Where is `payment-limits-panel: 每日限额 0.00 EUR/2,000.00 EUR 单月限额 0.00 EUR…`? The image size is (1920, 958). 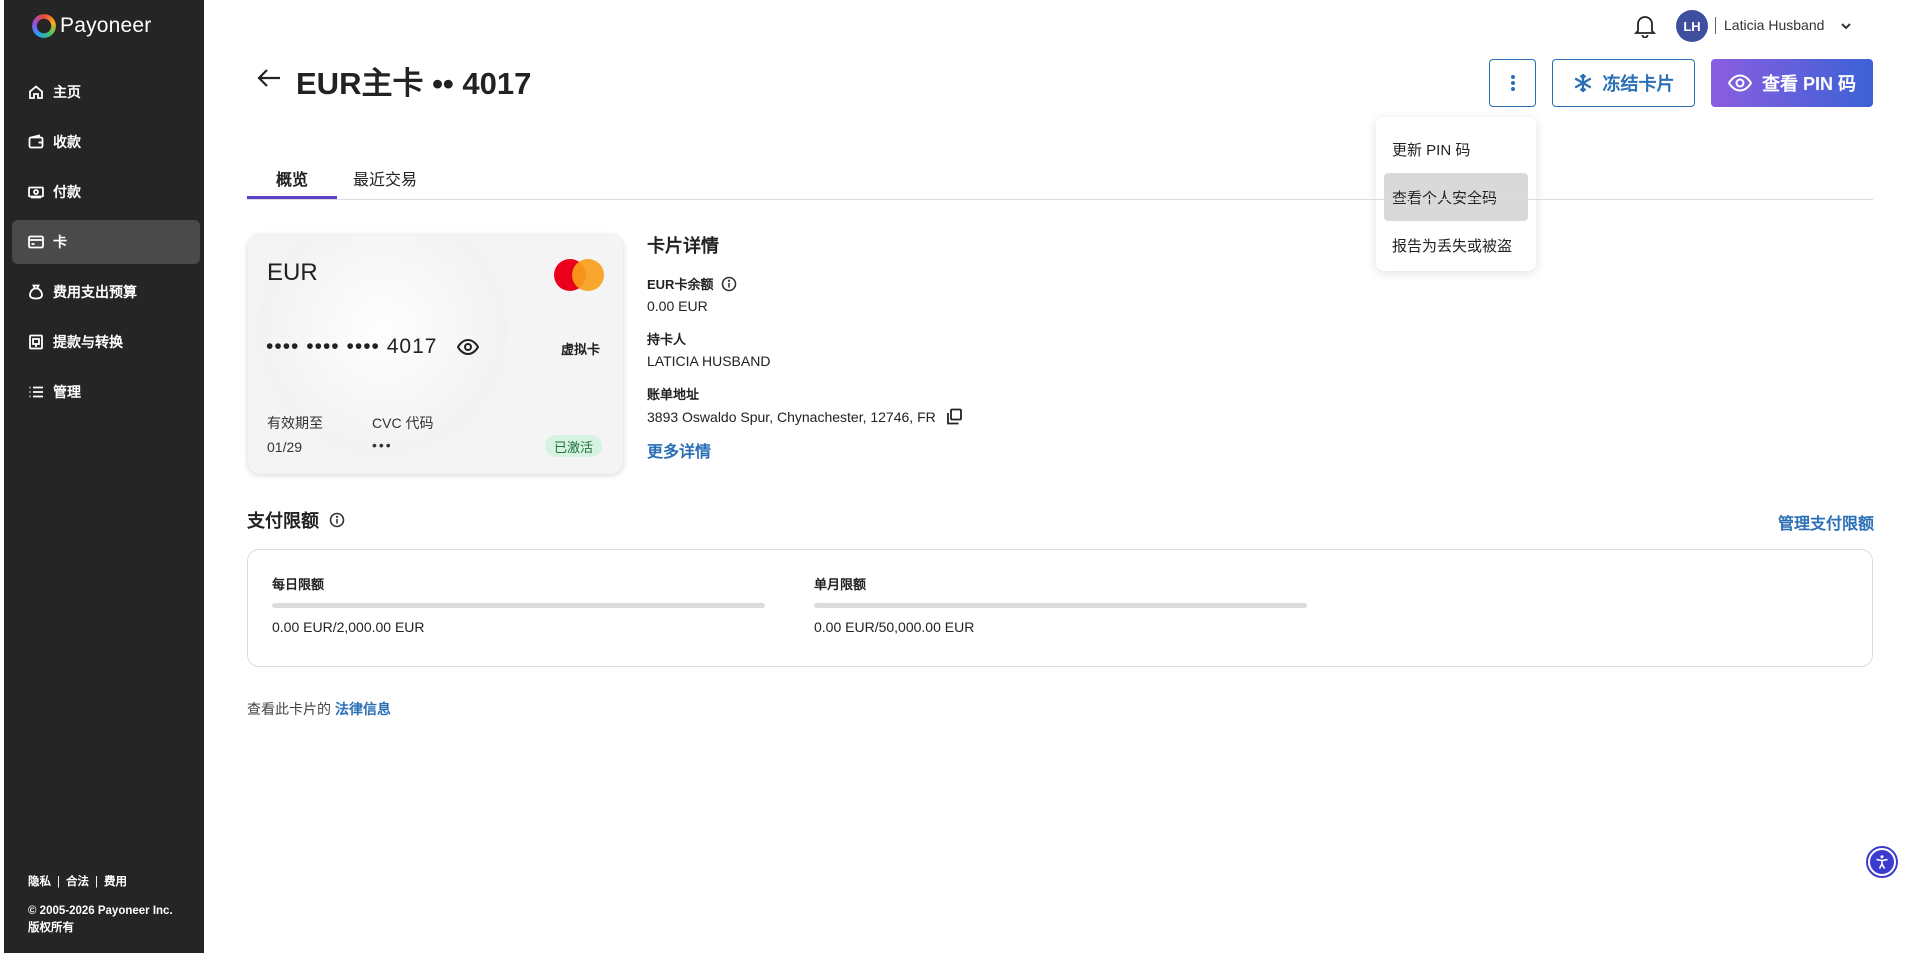
payment-limits-panel: 每日限额 0.00 EUR/2,000.00 EUR 单月限额 0.00 EUR… is located at coordinates (1060, 608).